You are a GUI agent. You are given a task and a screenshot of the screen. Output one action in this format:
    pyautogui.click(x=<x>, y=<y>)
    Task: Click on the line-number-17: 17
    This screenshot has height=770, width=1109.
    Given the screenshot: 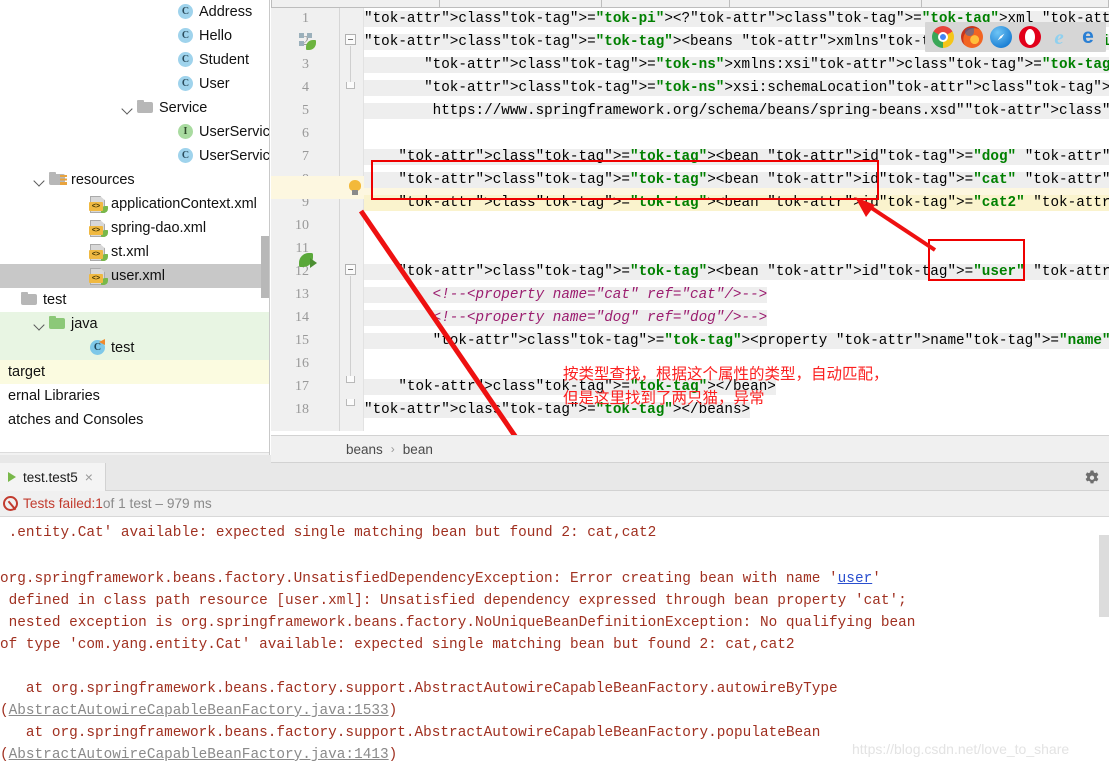 What is the action you would take?
    pyautogui.click(x=302, y=386)
    